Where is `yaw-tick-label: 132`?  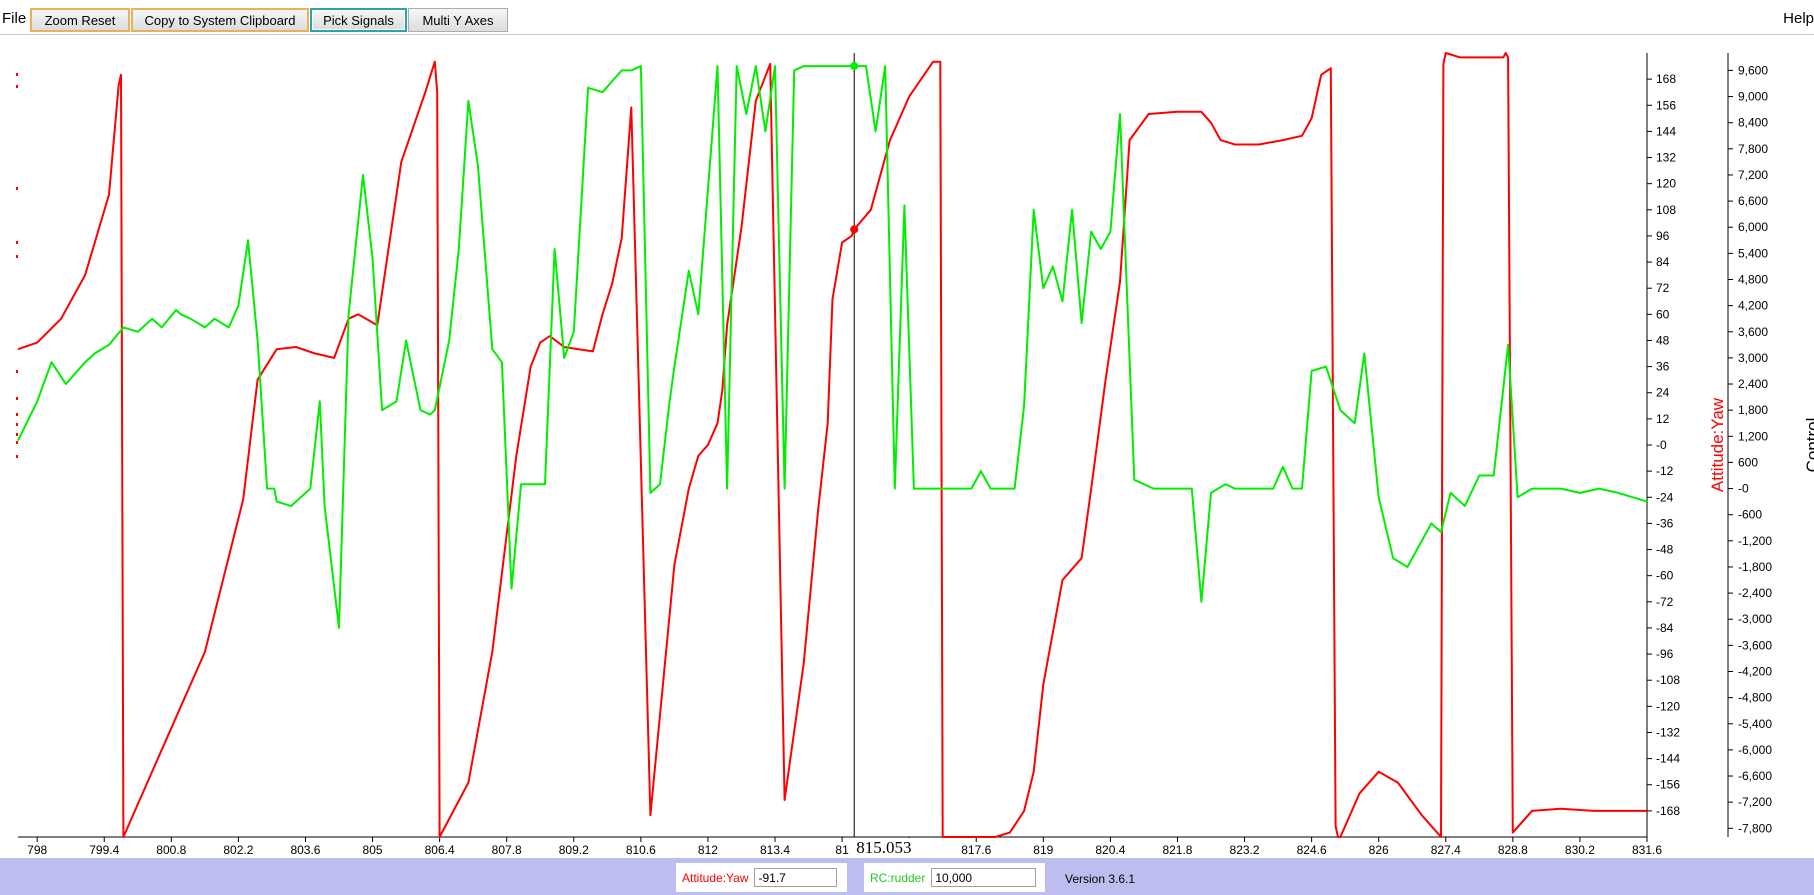
yaw-tick-label: 132 is located at coordinates (1666, 158).